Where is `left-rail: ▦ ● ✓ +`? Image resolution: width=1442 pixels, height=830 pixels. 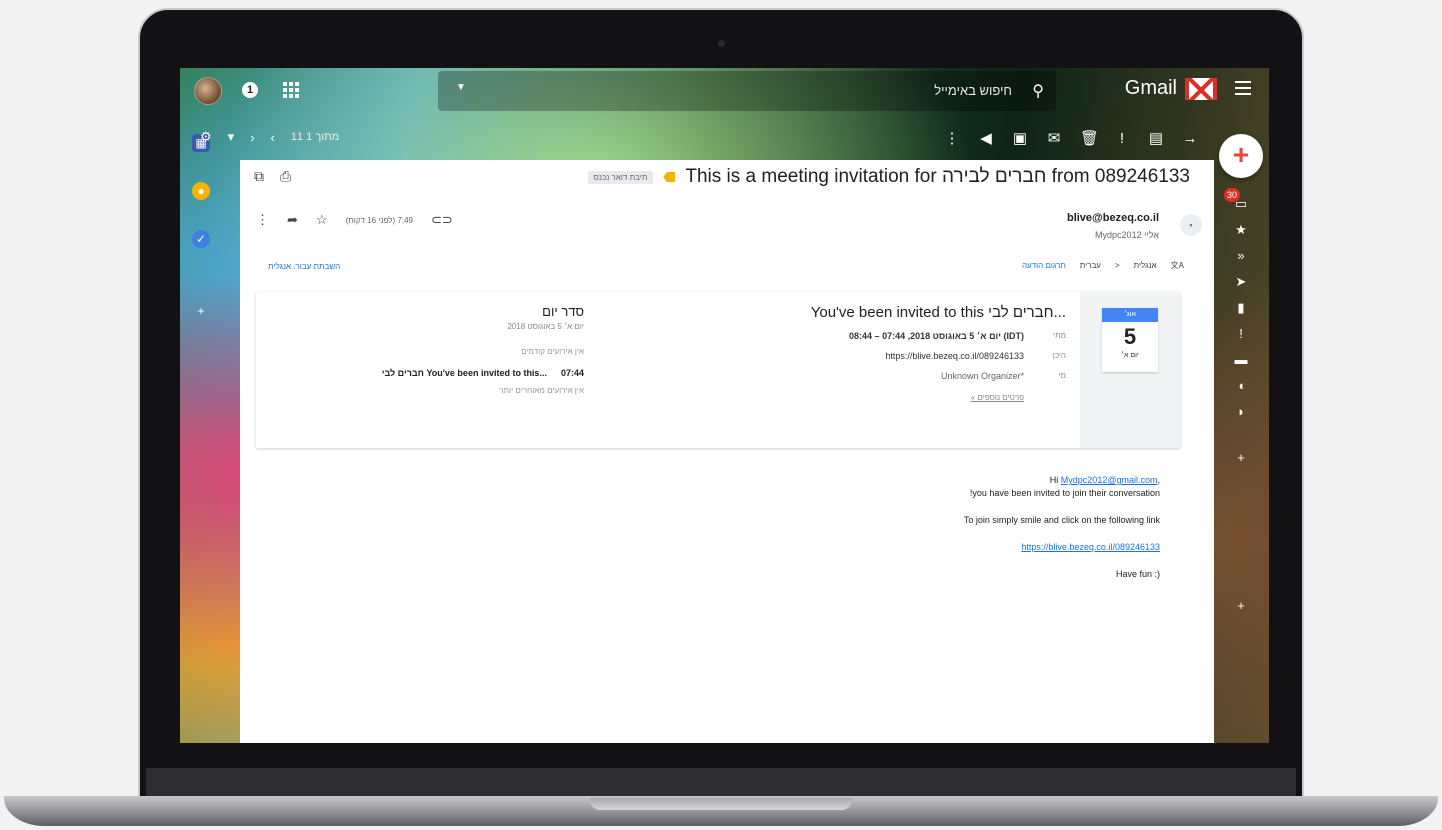 left-rail: ▦ ● ✓ + is located at coordinates (202, 276).